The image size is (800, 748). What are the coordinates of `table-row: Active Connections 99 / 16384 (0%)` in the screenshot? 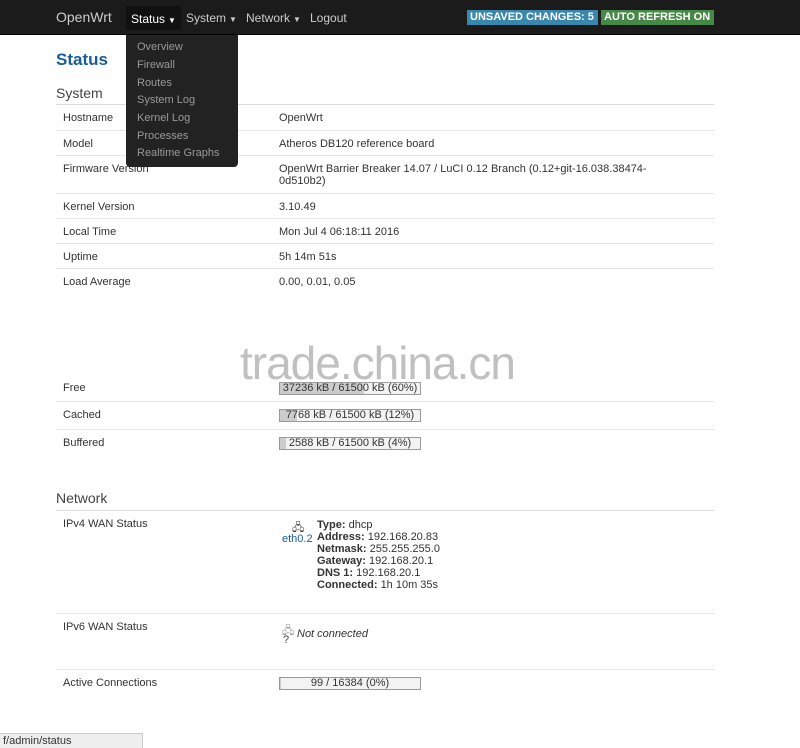 It's located at (385, 685).